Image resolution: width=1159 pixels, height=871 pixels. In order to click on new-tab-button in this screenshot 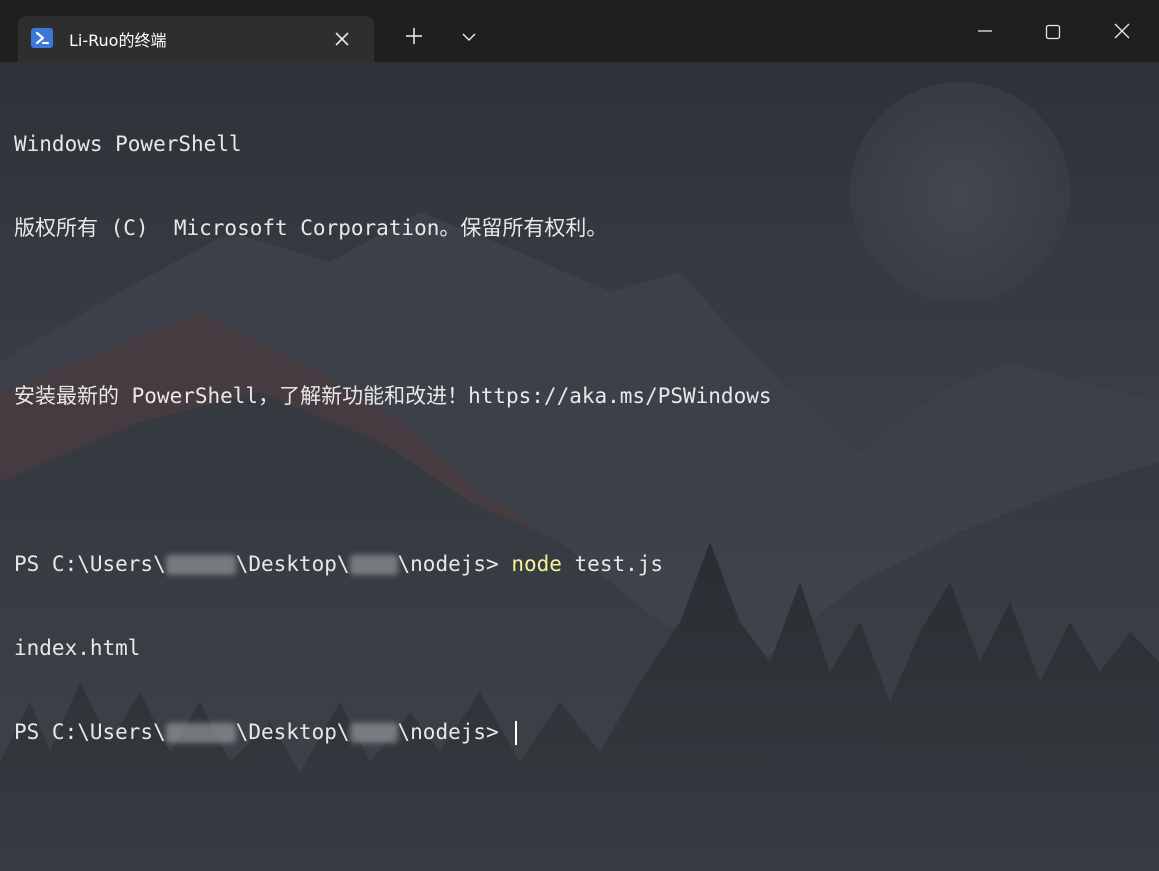, I will do `click(414, 36)`.